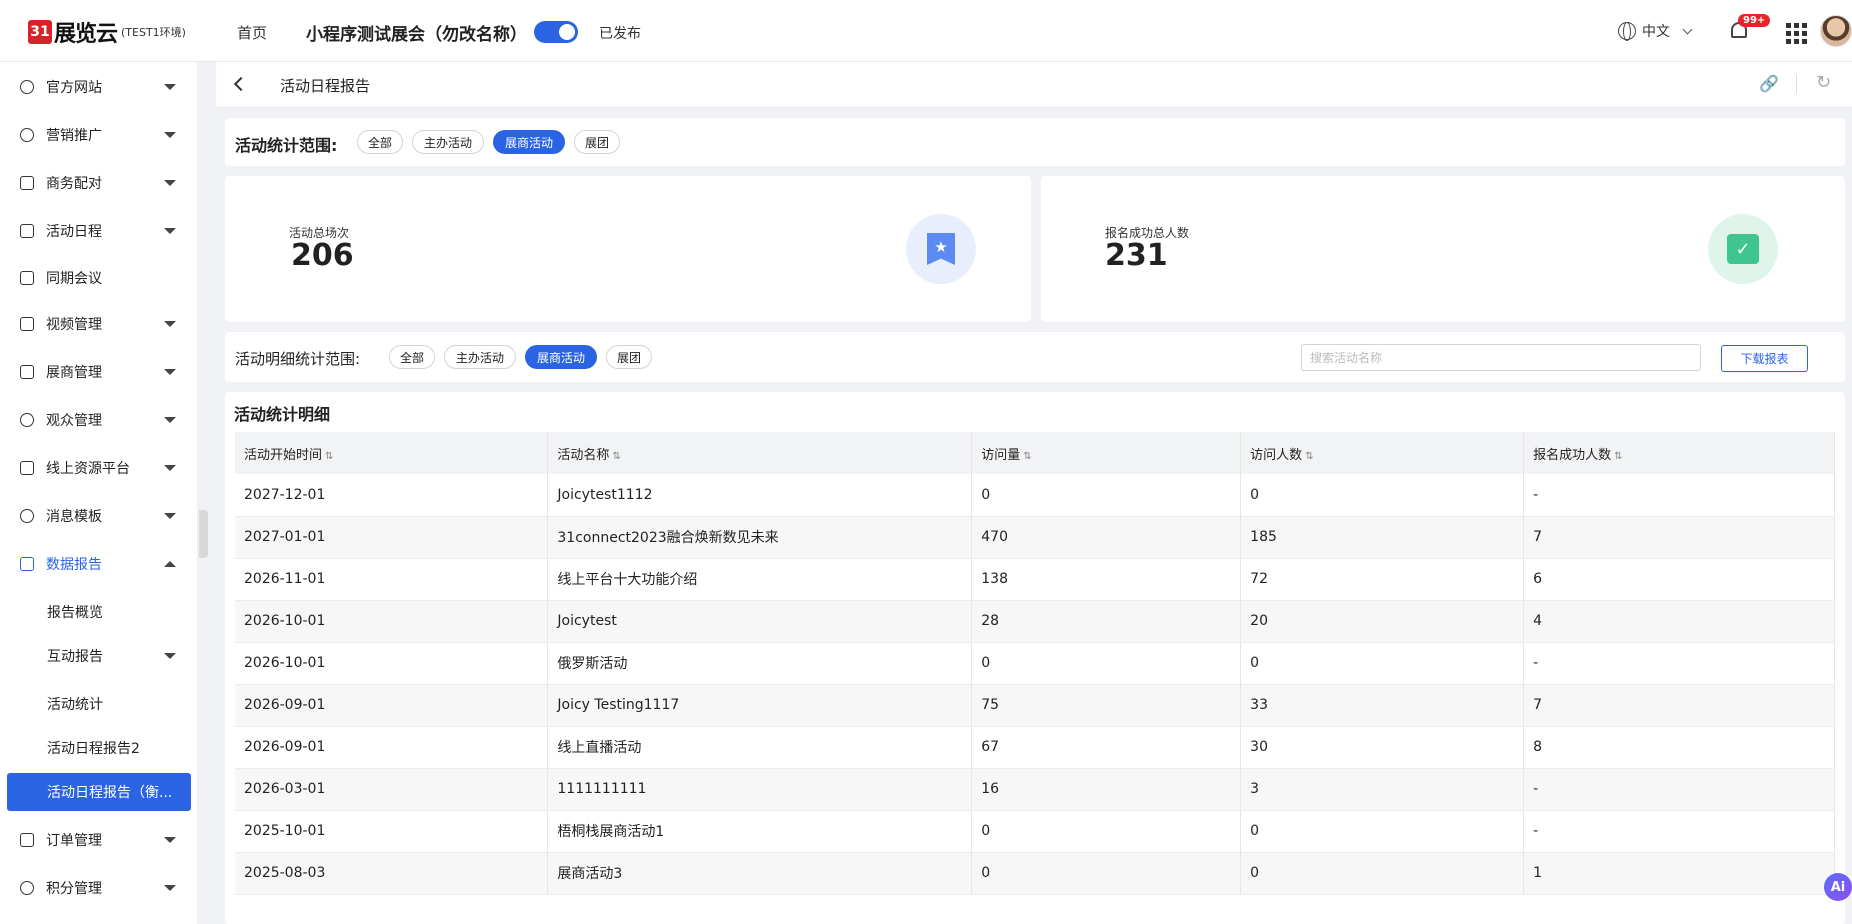 Image resolution: width=1852 pixels, height=924 pixels. I want to click on chevron-up-icon, so click(170, 564).